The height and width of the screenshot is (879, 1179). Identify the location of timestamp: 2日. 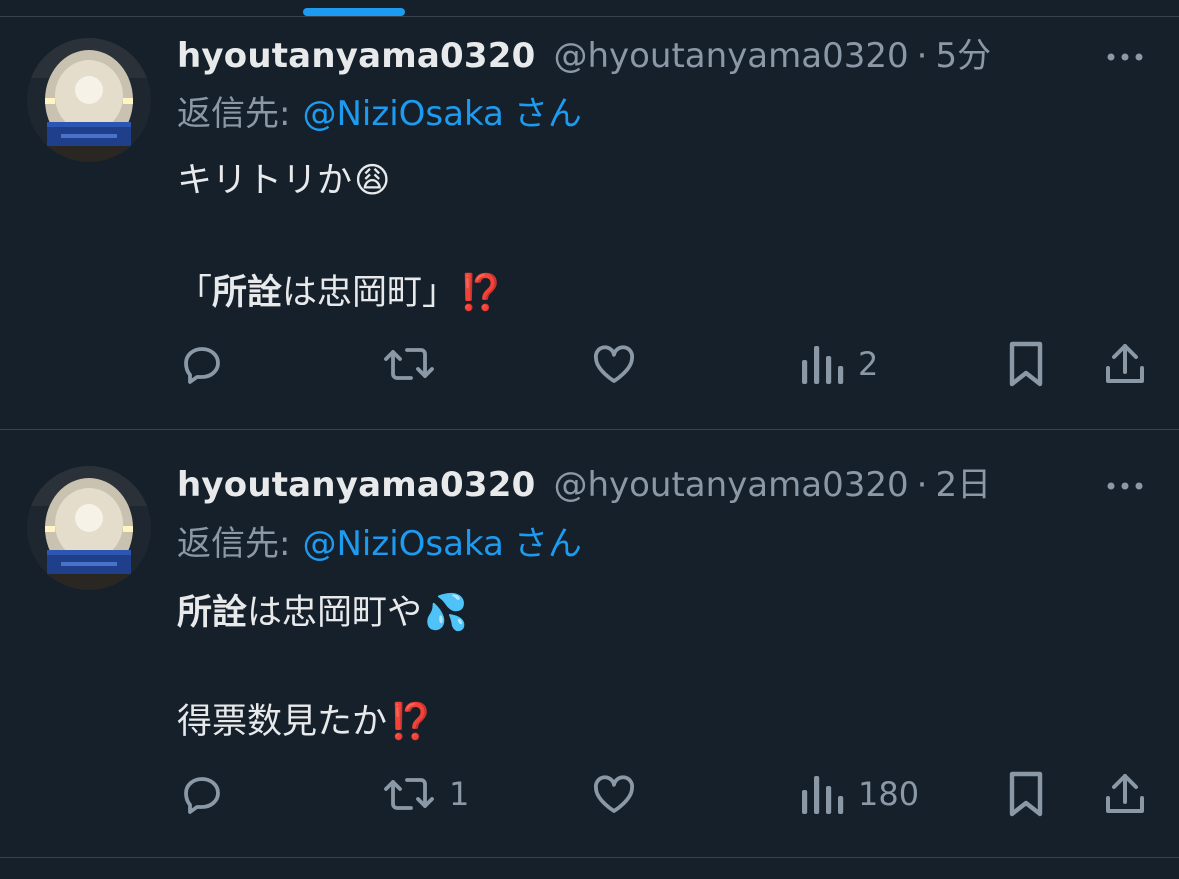
(963, 485).